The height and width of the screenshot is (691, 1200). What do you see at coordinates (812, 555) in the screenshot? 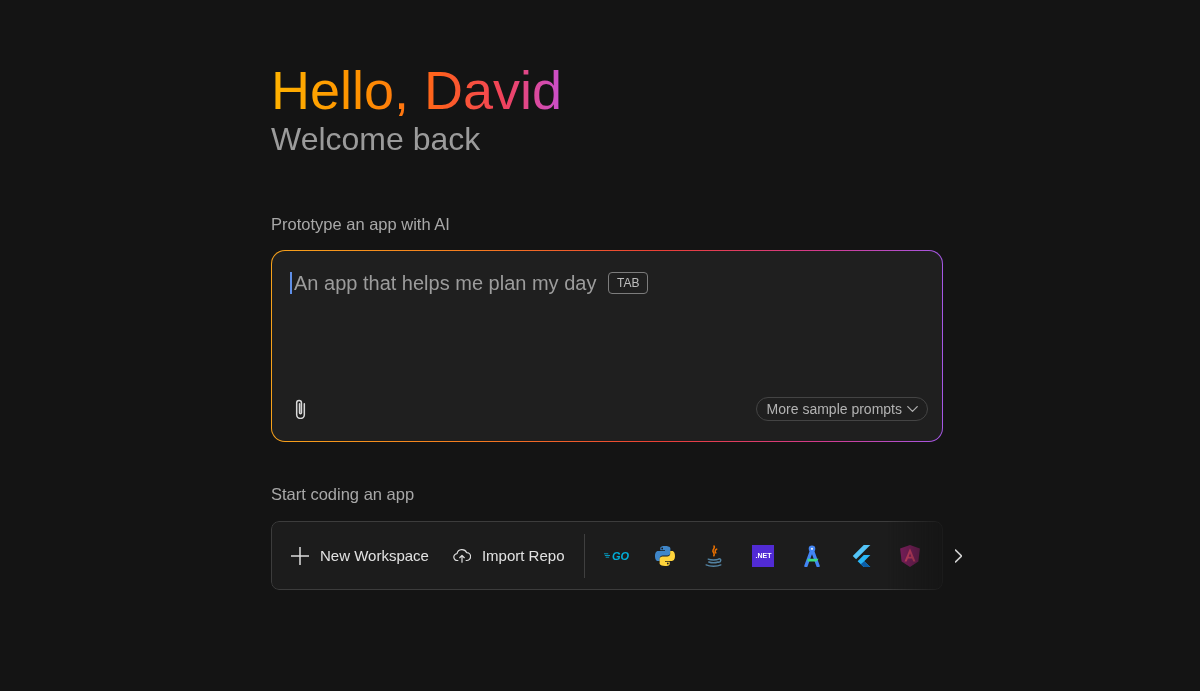
I see `compass-logo-icon` at bounding box center [812, 555].